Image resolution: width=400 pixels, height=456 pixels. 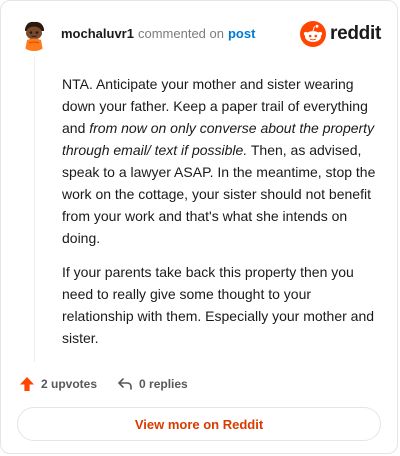 I want to click on upvote-count: 2 upvotes, so click(x=69, y=384).